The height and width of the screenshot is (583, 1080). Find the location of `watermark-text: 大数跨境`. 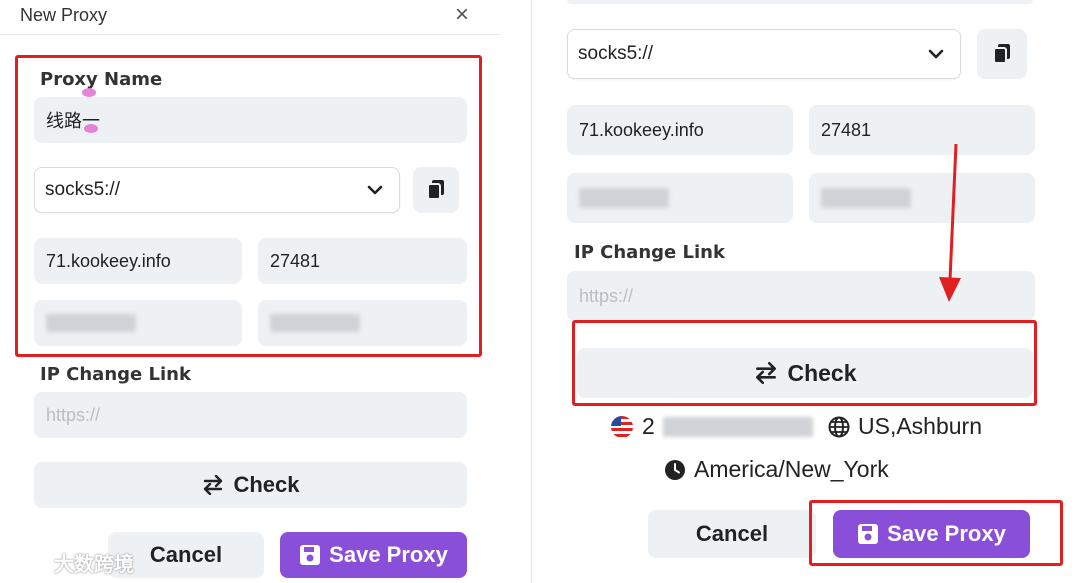

watermark-text: 大数跨境 is located at coordinates (94, 565).